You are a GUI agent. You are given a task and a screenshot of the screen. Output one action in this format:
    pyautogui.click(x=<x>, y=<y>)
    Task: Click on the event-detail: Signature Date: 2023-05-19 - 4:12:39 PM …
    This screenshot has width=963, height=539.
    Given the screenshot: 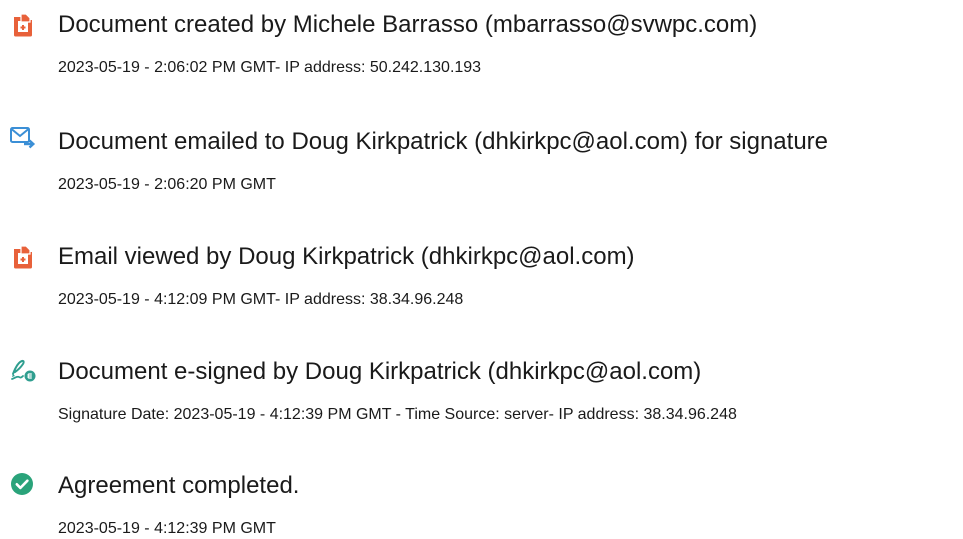 What is the action you would take?
    pyautogui.click(x=397, y=414)
    